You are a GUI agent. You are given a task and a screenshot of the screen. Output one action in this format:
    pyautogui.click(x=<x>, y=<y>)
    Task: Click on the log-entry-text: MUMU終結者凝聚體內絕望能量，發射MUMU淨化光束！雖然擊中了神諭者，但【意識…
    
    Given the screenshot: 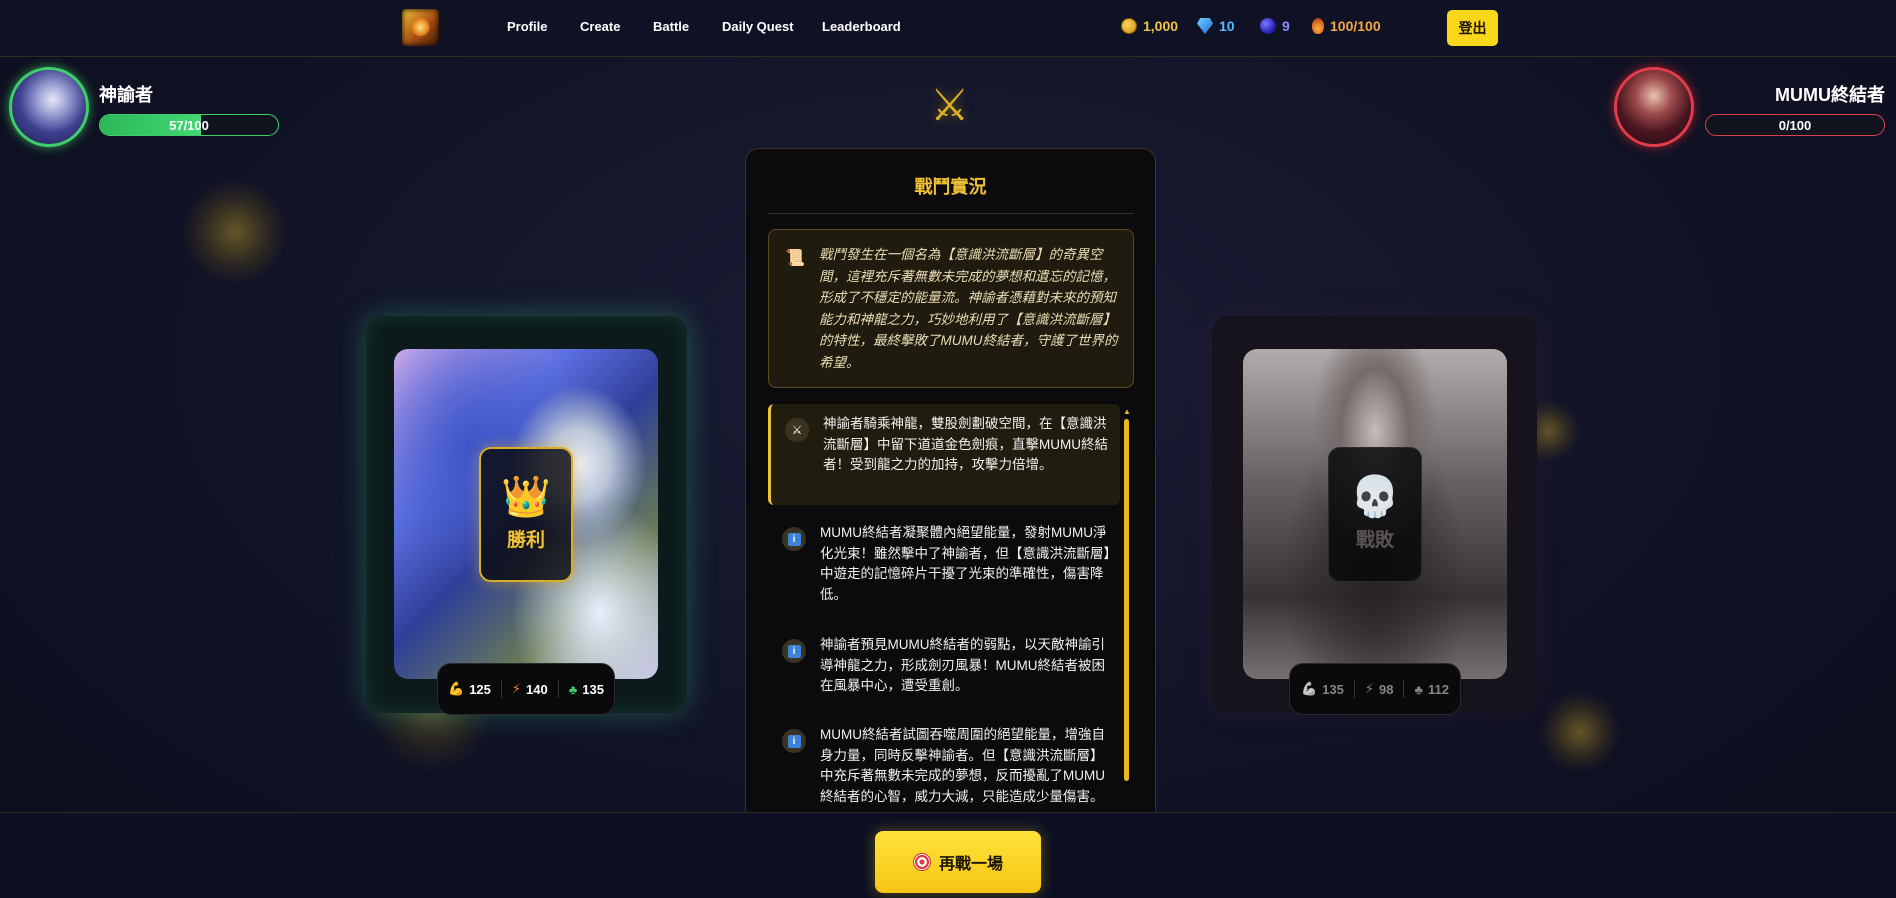 What is the action you would take?
    pyautogui.click(x=965, y=563)
    